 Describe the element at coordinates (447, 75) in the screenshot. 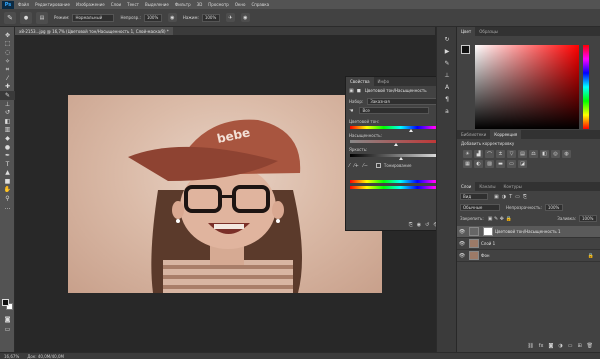

I see `clone-source-icon: ⊥` at that location.